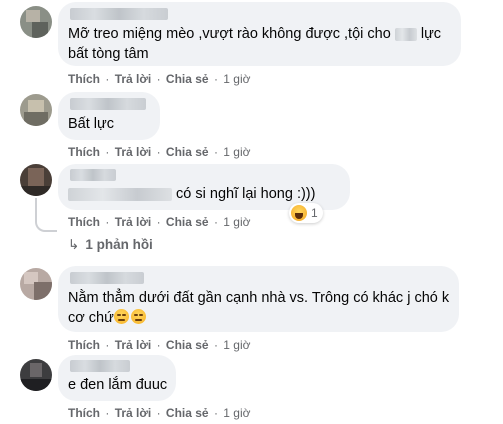 Image resolution: width=503 pixels, height=424 pixels. I want to click on reaction-count: 1, so click(314, 213).